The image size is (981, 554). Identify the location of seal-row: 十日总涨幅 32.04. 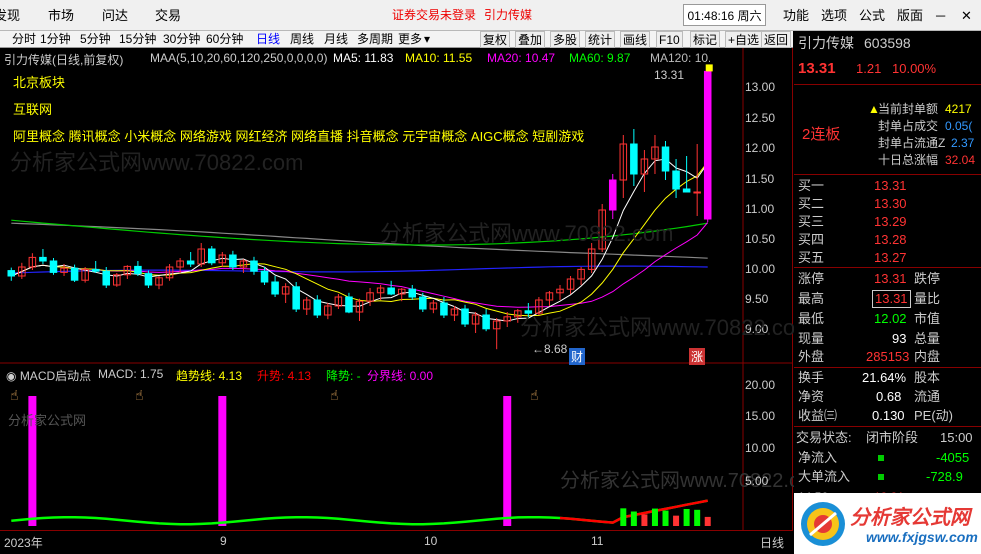
(887, 160).